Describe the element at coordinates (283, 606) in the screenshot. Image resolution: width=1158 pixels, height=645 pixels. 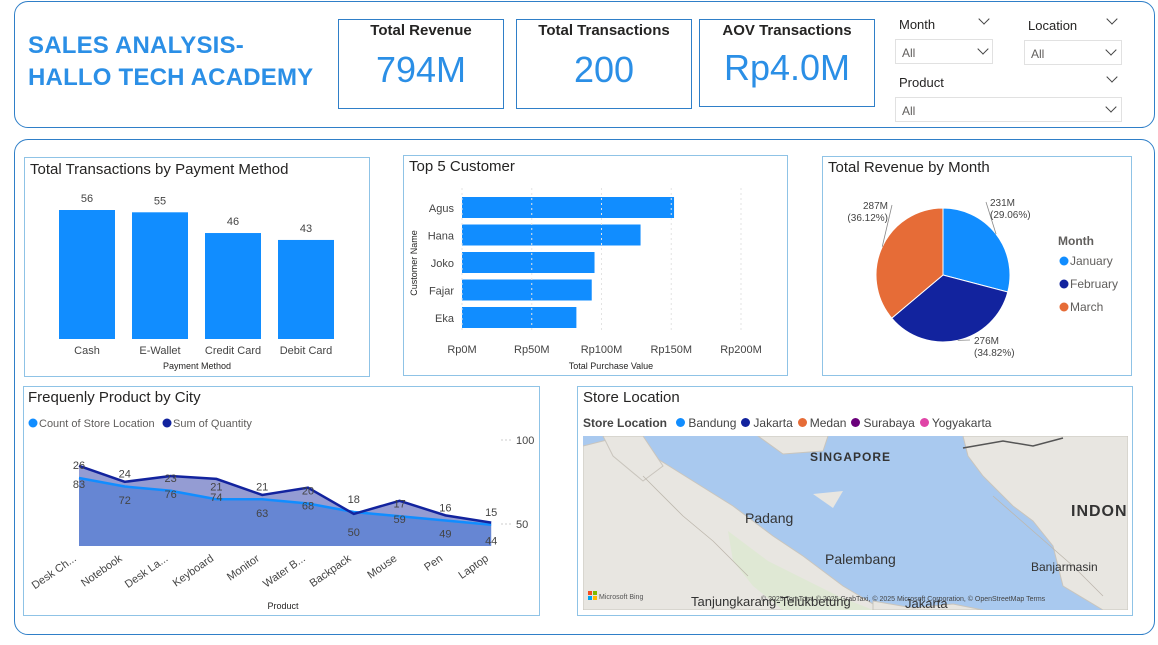
I see `x-axis-title: Product` at that location.